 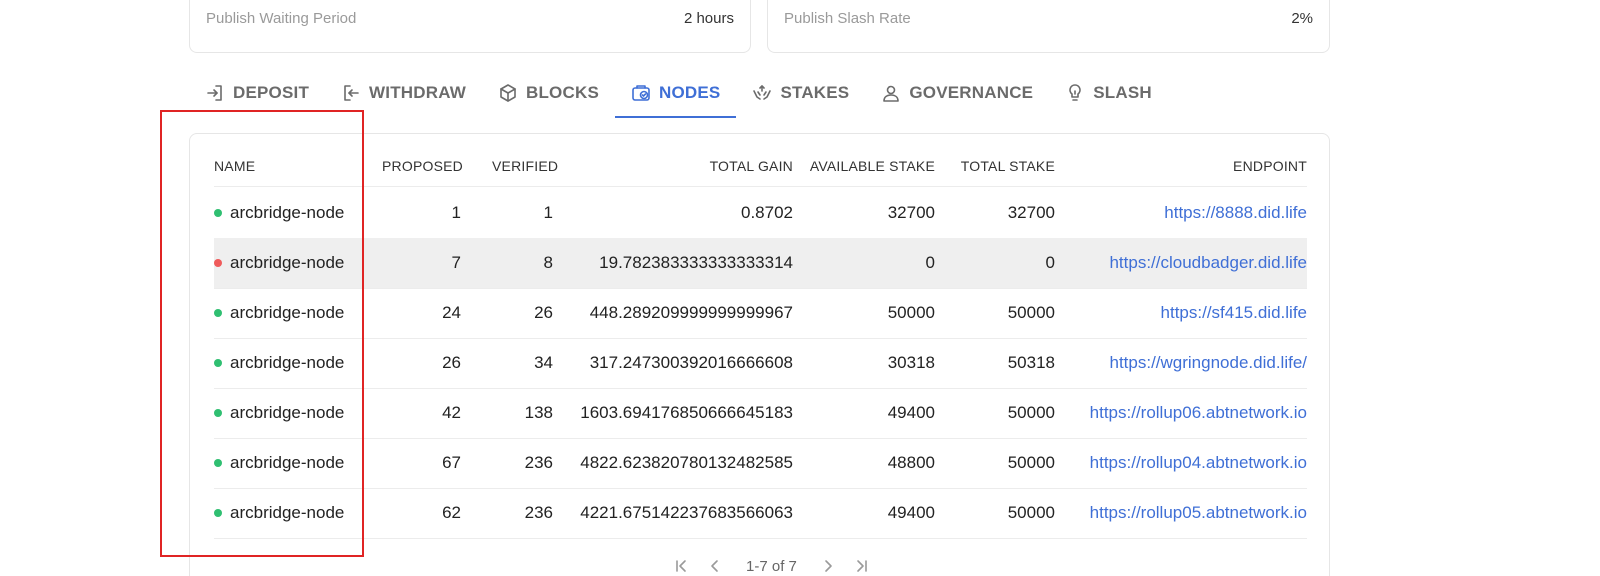 What do you see at coordinates (548, 212) in the screenshot?
I see `verified-value: 1` at bounding box center [548, 212].